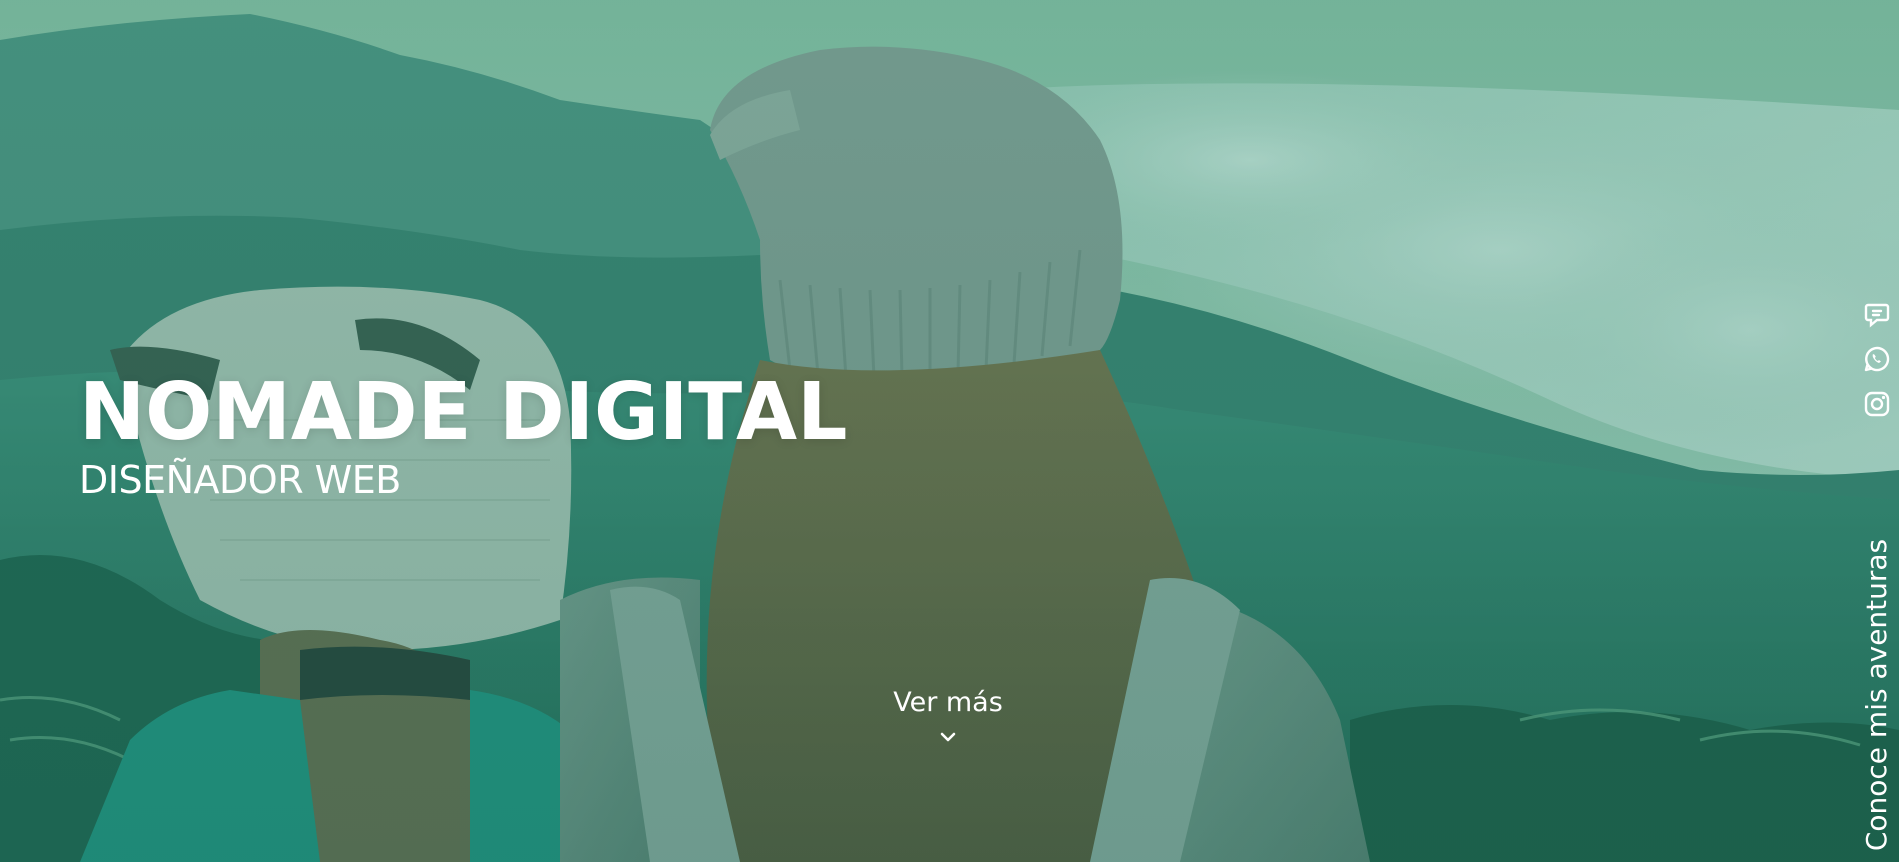 This screenshot has height=862, width=1899. What do you see at coordinates (1877, 404) in the screenshot?
I see `instagram-icon` at bounding box center [1877, 404].